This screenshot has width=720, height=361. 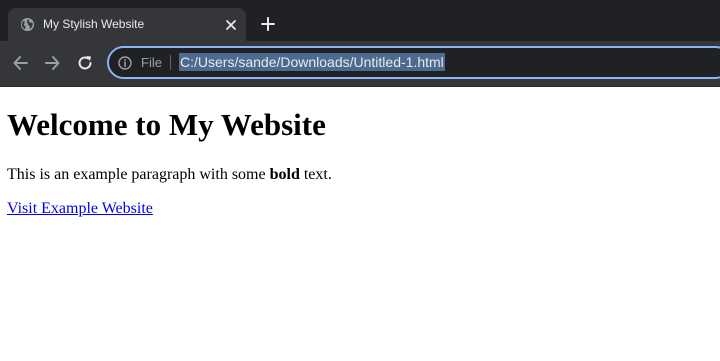 What do you see at coordinates (94, 24) in the screenshot?
I see `tab-title: My Stylish Website` at bounding box center [94, 24].